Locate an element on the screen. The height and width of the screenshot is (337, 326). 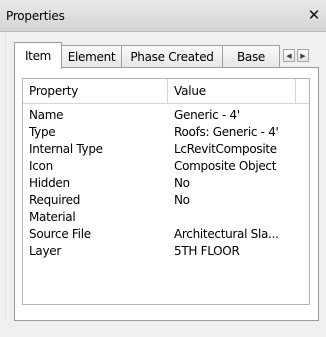
tab-phase-created-label: Phase Created is located at coordinates (172, 56).